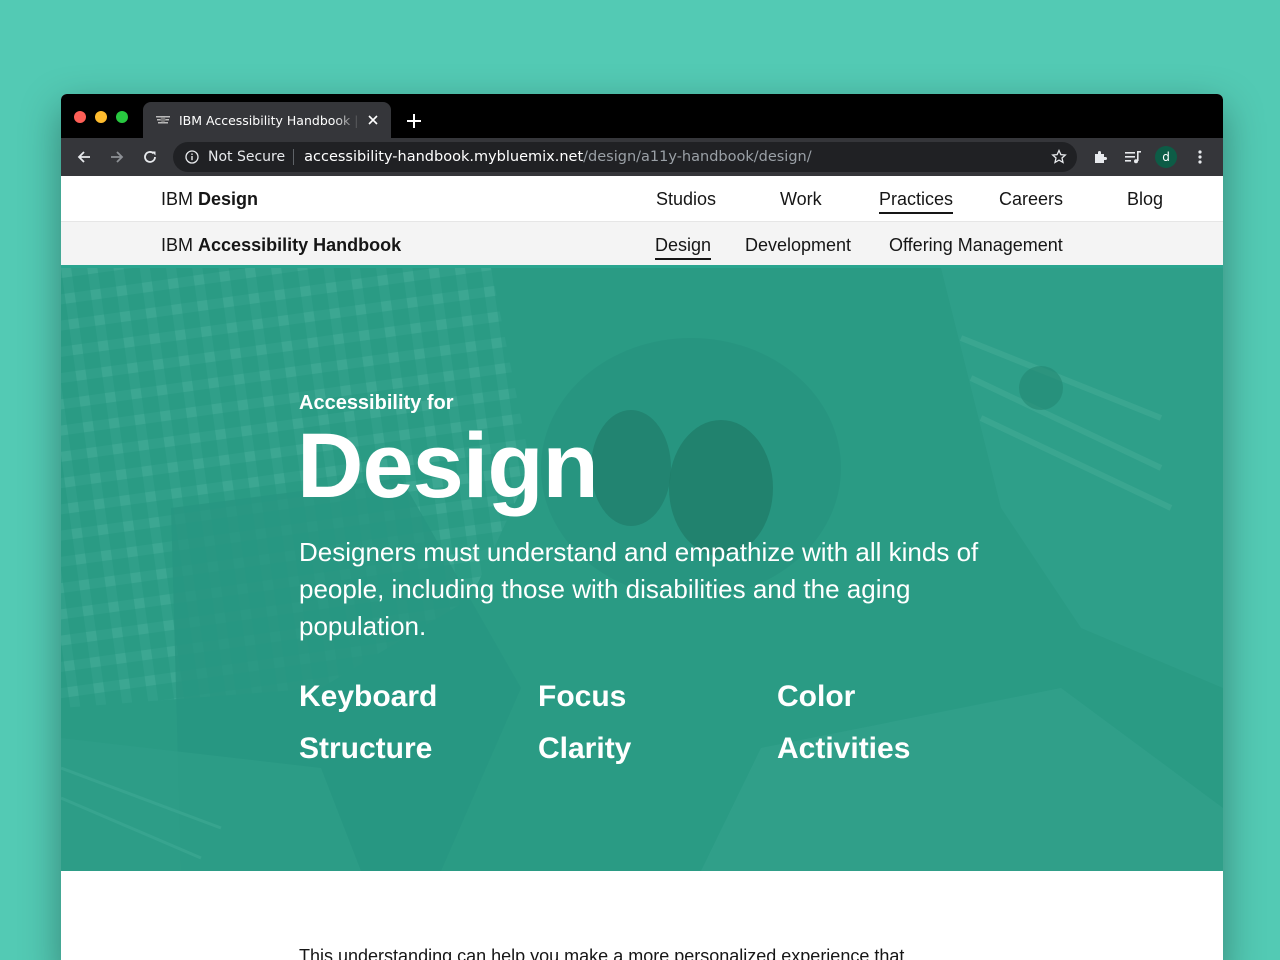  Describe the element at coordinates (300, 245) in the screenshot. I see `sub-brand-bold: Accessibility Handbook` at that location.